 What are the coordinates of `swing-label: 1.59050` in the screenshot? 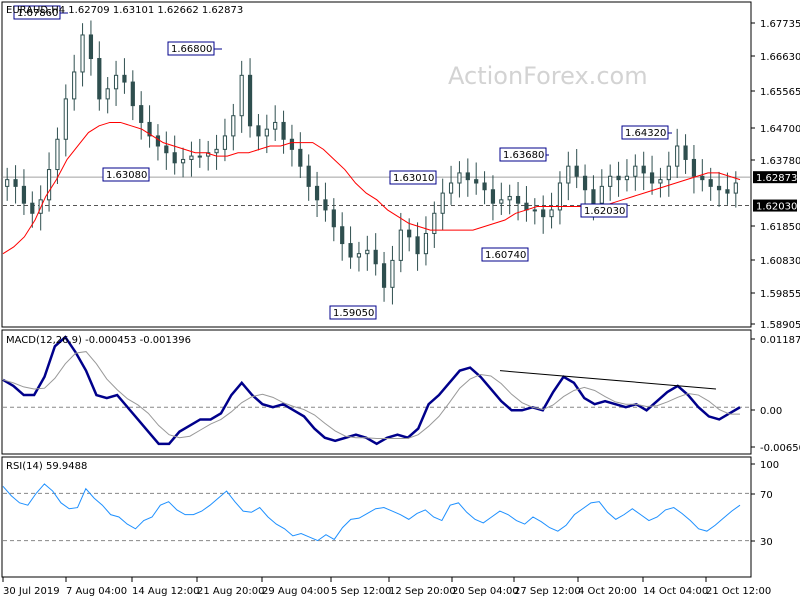 It's located at (353, 312).